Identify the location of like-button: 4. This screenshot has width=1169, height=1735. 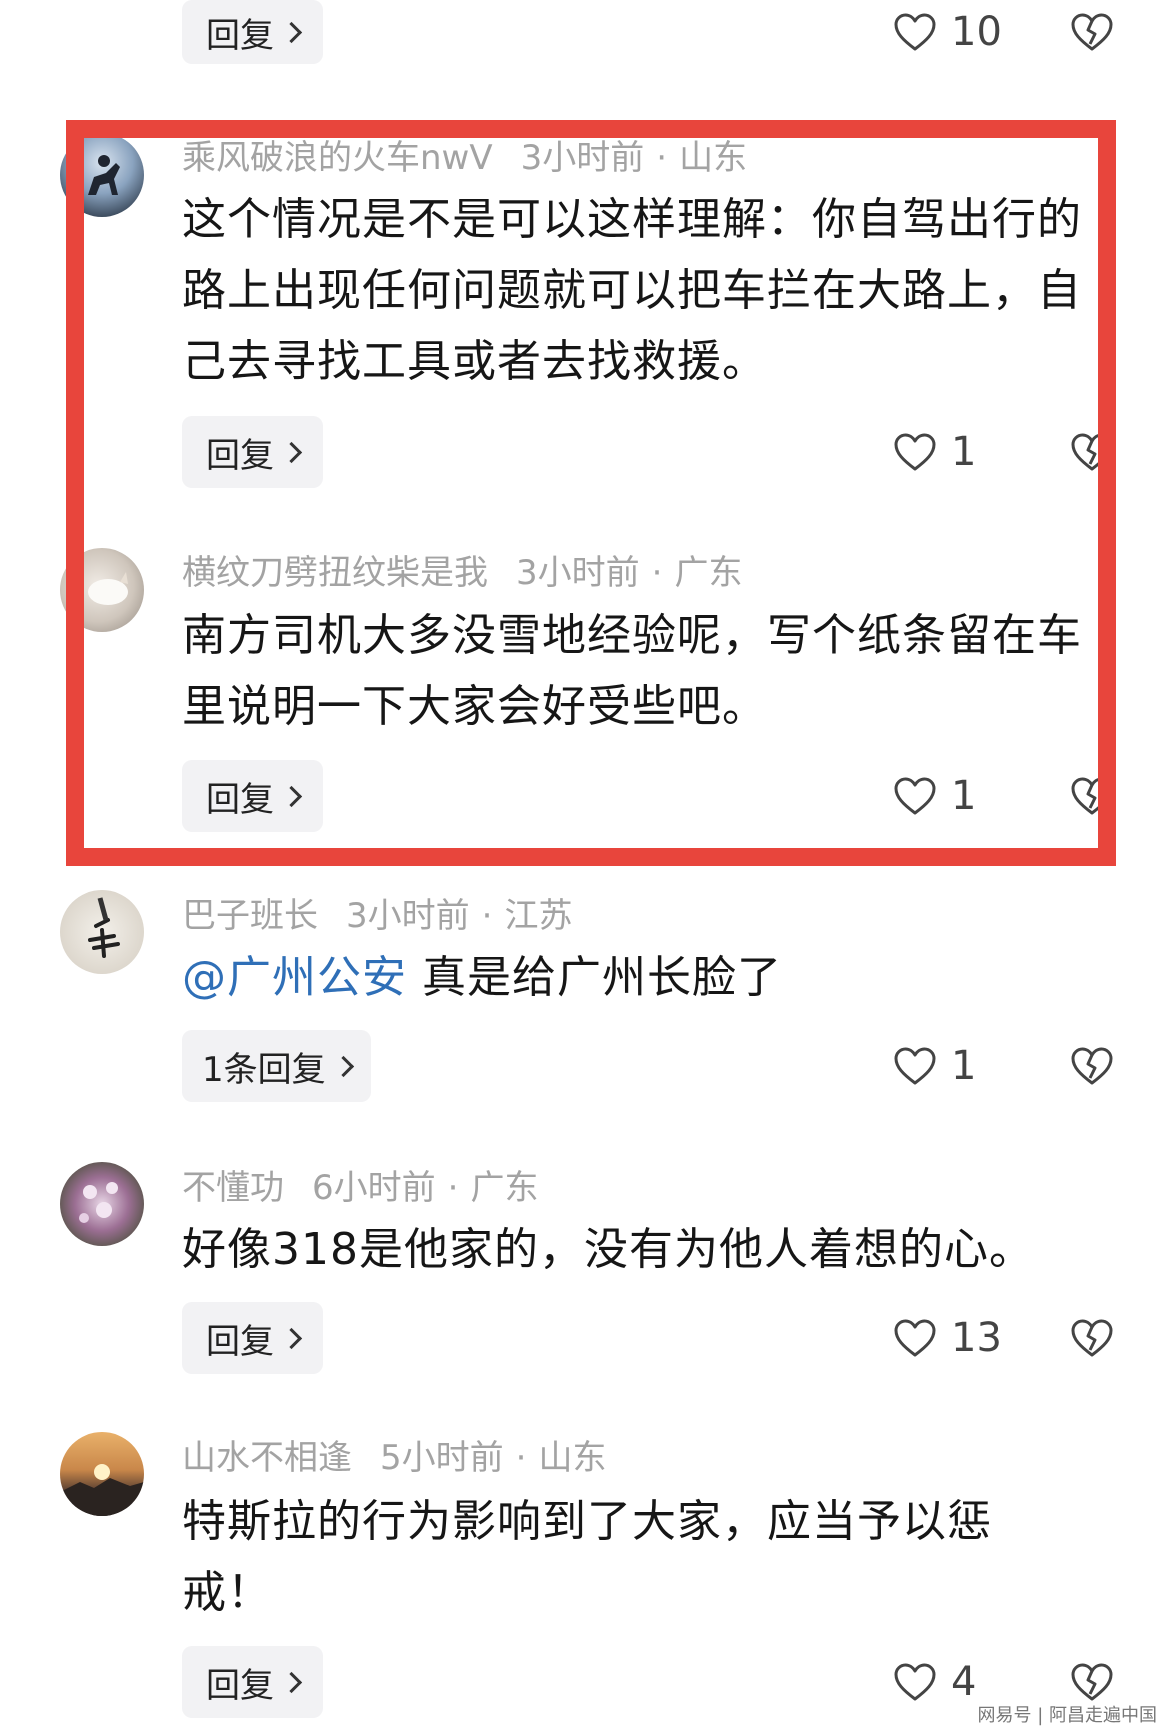
(934, 1682).